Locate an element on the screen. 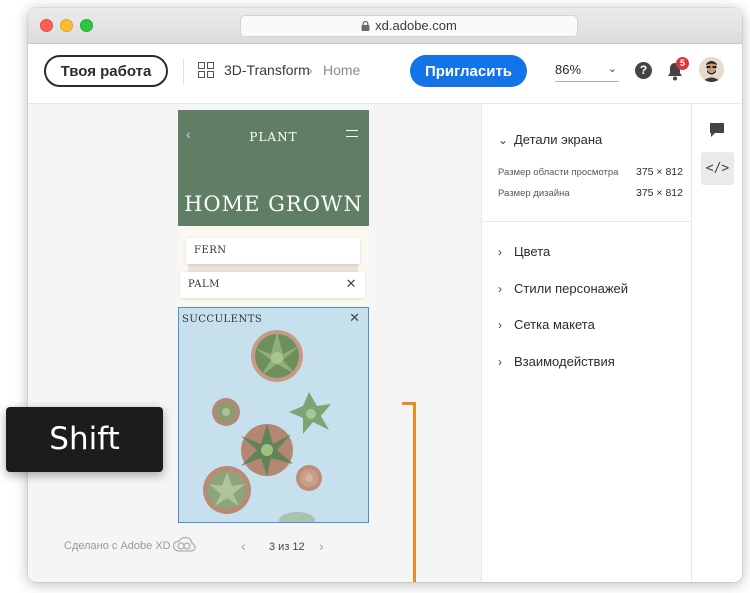 The height and width of the screenshot is (593, 750). next-screen-icon: › is located at coordinates (321, 546).